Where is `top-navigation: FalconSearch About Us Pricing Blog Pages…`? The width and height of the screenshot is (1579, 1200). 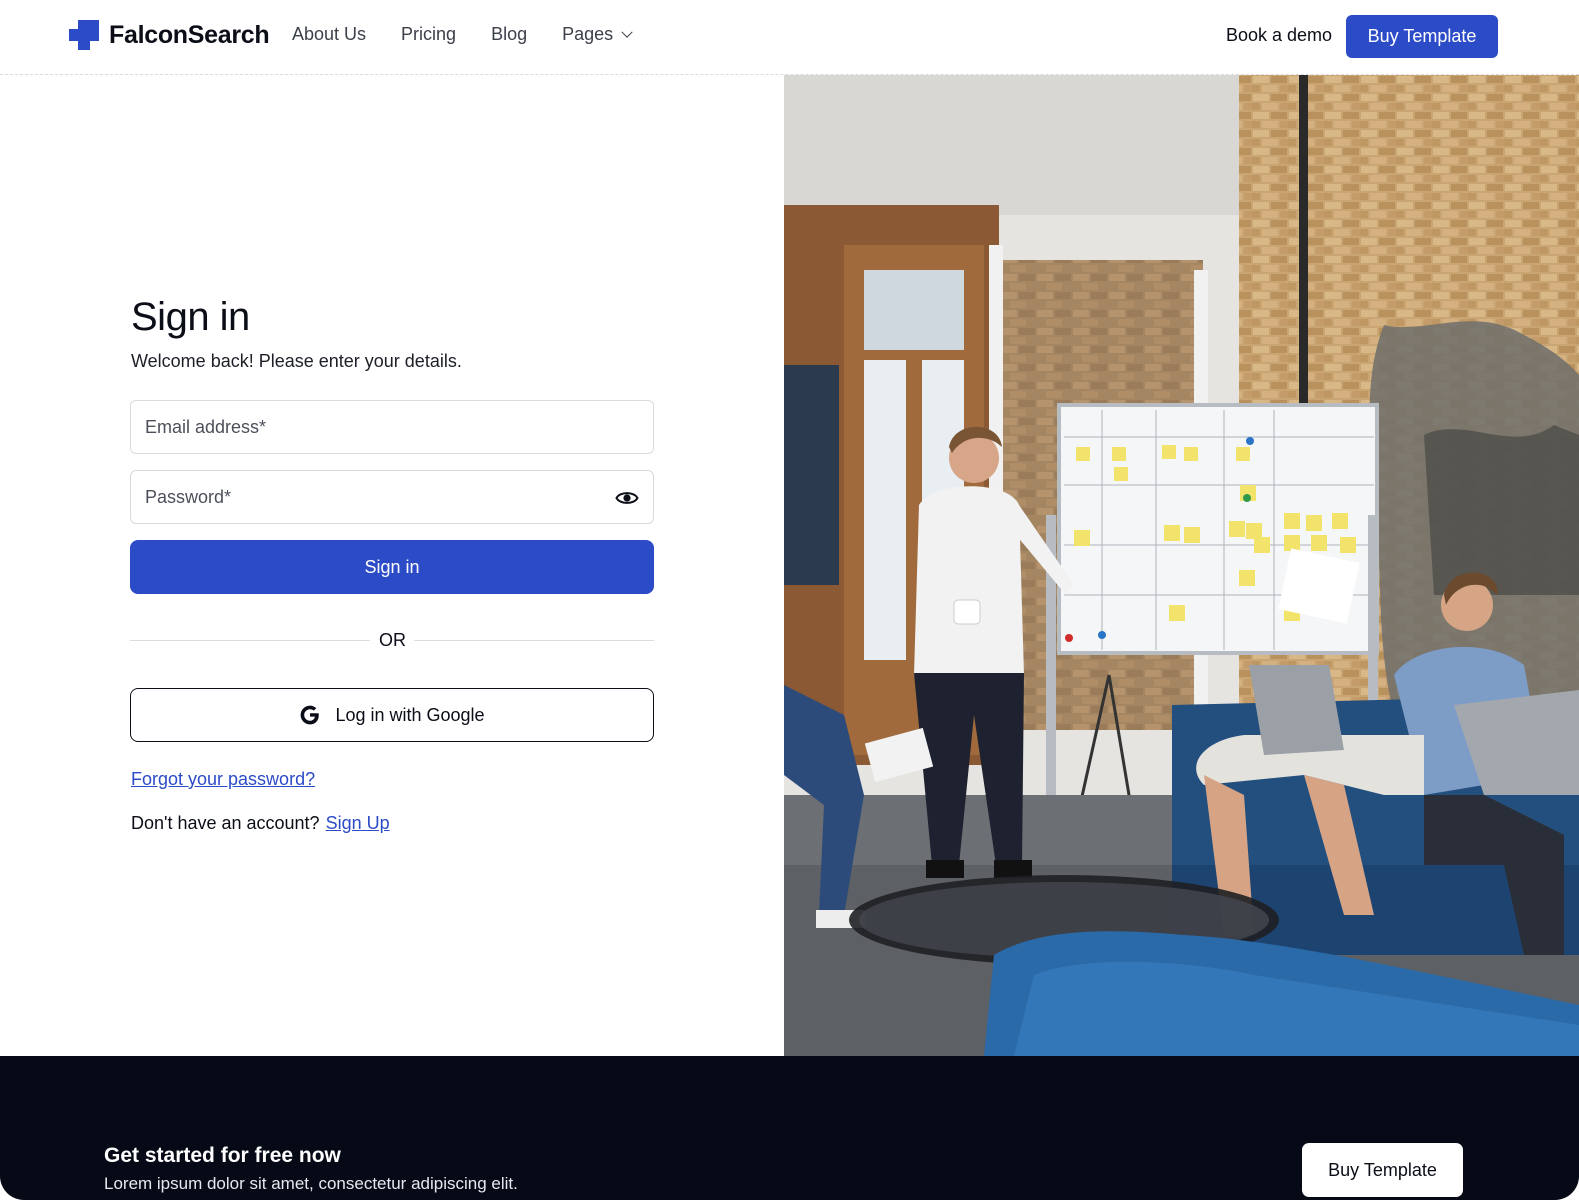
top-navigation: FalconSearch About Us Pricing Blog Pages… is located at coordinates (789, 37).